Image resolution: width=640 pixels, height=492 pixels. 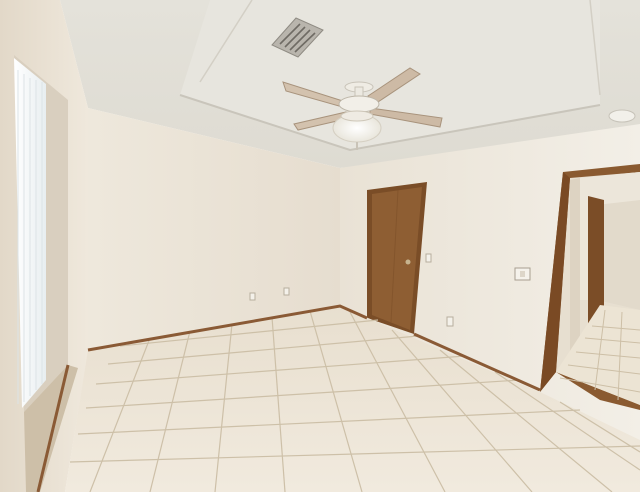 I want to click on left-wall, so click(x=44, y=246).